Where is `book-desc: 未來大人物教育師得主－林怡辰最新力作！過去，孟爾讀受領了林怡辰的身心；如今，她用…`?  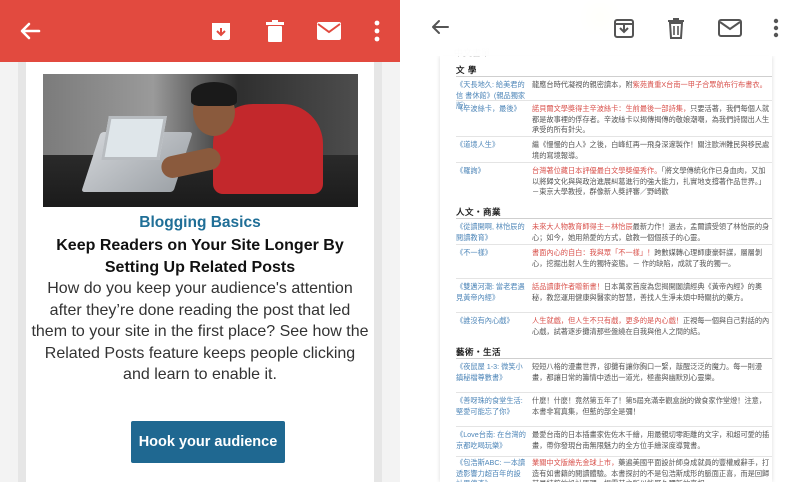 book-desc: 未來大人物教育師得主－林怡辰最新力作！過去，孟爾讀受領了林怡辰的身心；如今，她用… is located at coordinates (651, 232).